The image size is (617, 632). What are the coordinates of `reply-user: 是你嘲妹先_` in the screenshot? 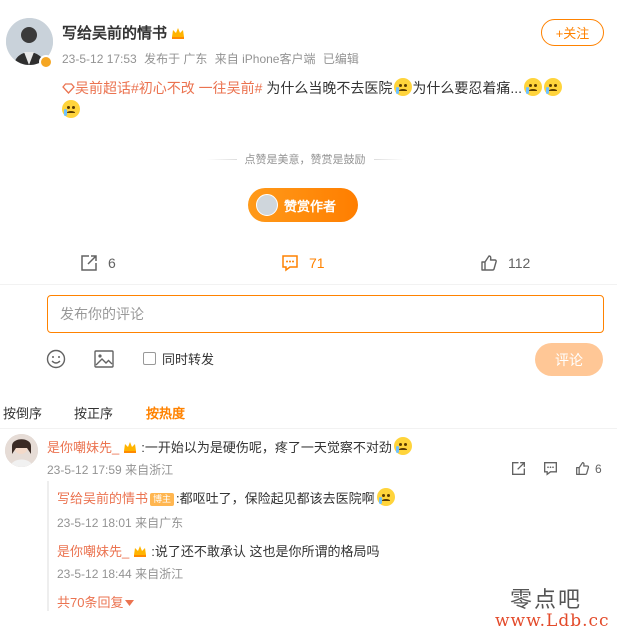 It's located at (93, 551).